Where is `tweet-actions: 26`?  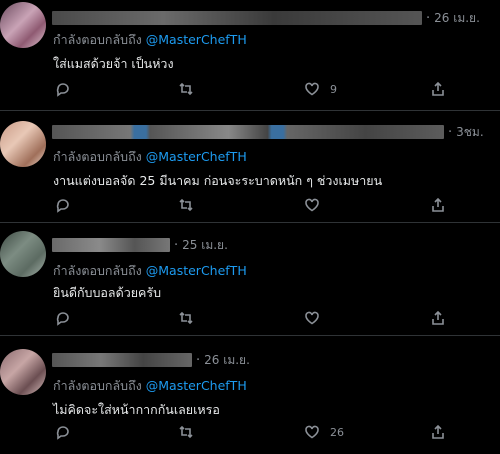 tweet-actions: 26 is located at coordinates (253, 434).